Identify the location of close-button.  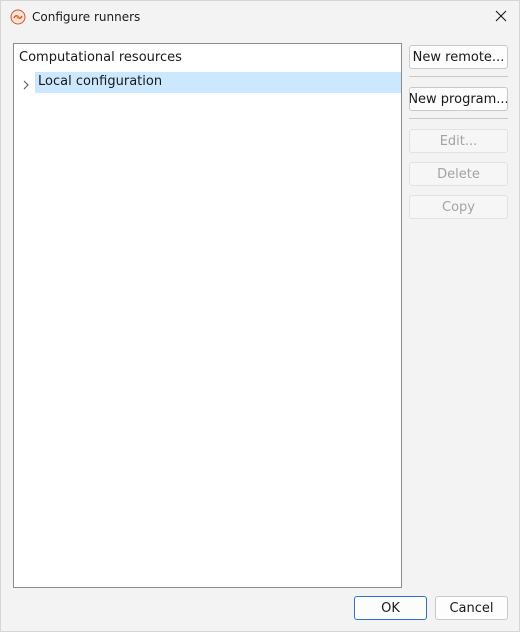
(501, 16).